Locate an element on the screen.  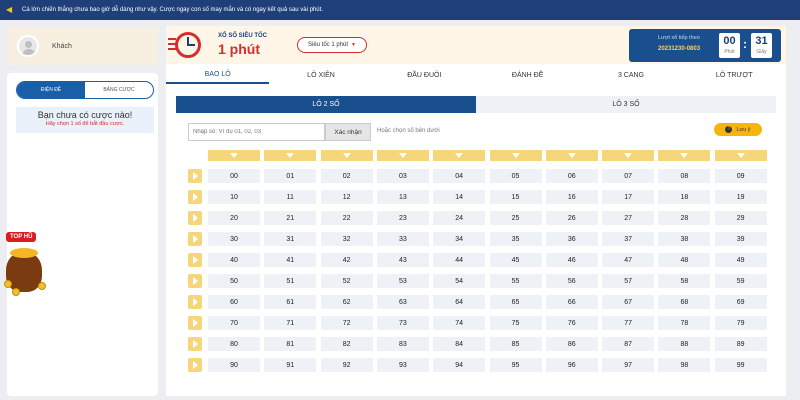
number-cell: 47 is located at coordinates (628, 260).